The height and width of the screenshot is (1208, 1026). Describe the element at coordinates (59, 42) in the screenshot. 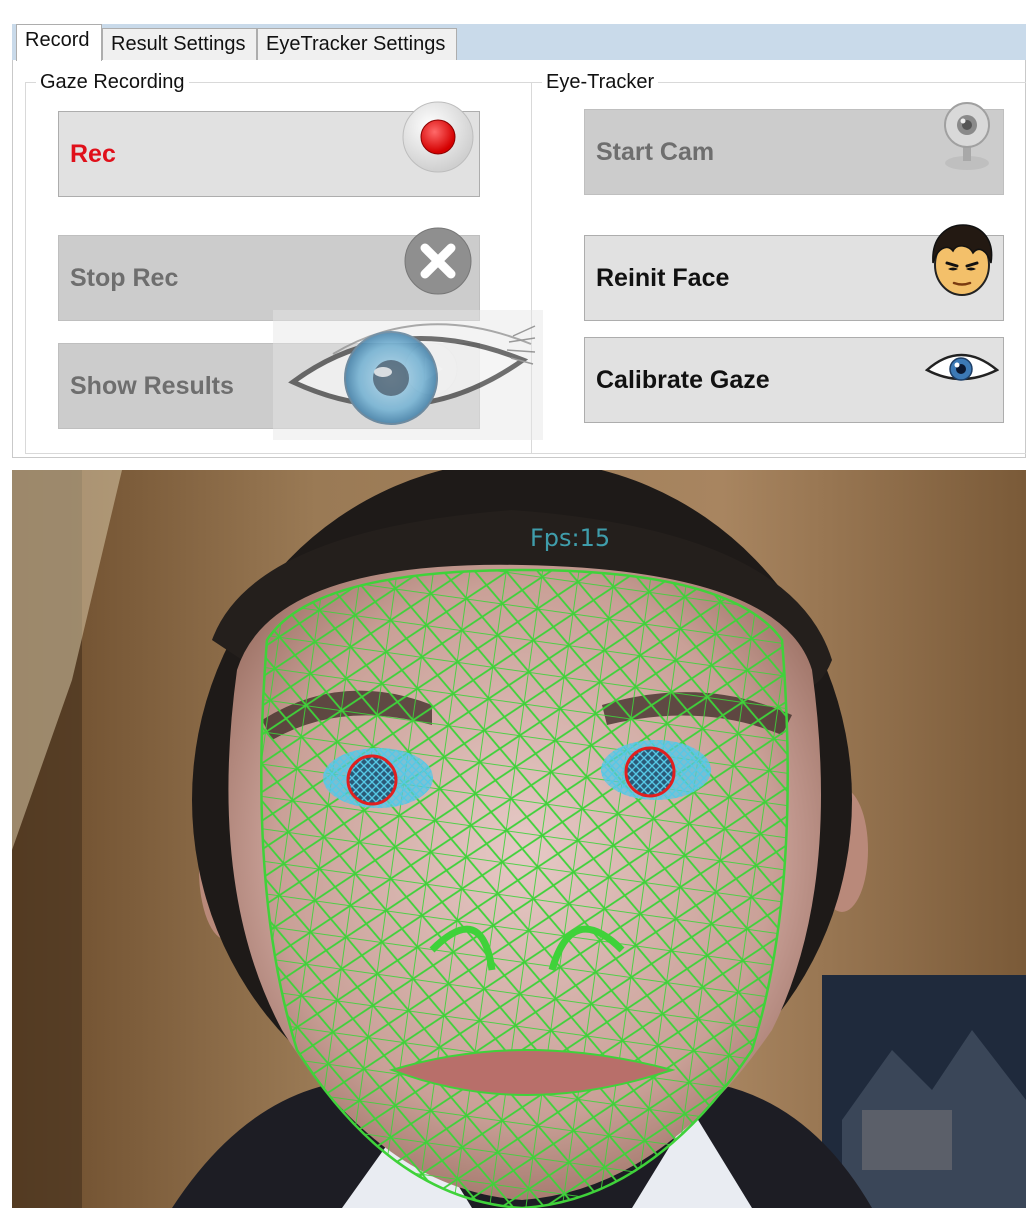

I see `tab-record: Record` at that location.